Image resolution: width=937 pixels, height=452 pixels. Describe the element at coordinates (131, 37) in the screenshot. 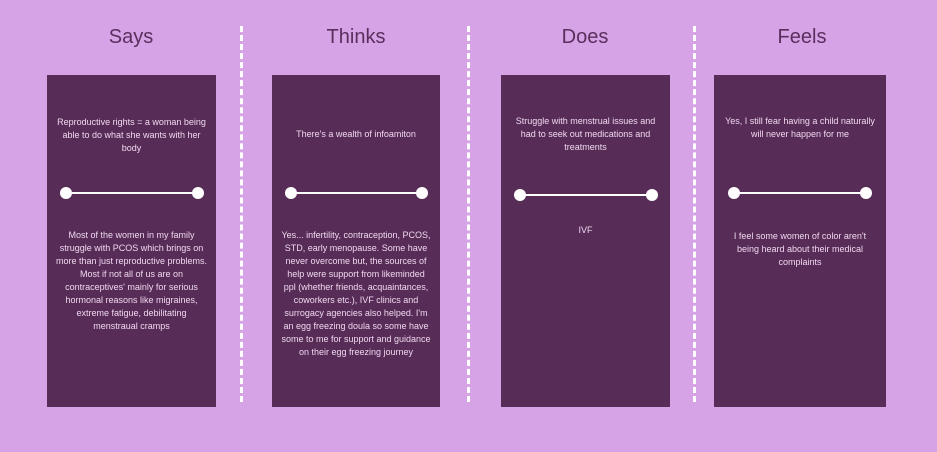

I see `column-title-says: Says` at that location.